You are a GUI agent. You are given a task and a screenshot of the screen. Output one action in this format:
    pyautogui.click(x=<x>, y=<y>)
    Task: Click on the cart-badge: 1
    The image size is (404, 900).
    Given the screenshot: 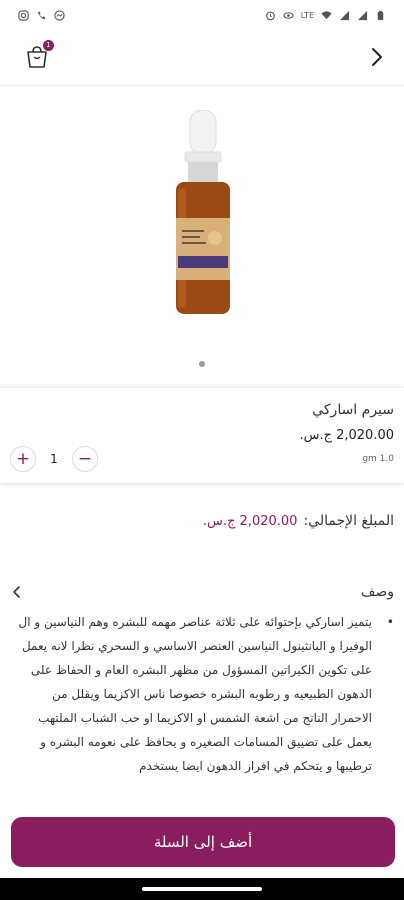 What is the action you would take?
    pyautogui.click(x=48, y=45)
    